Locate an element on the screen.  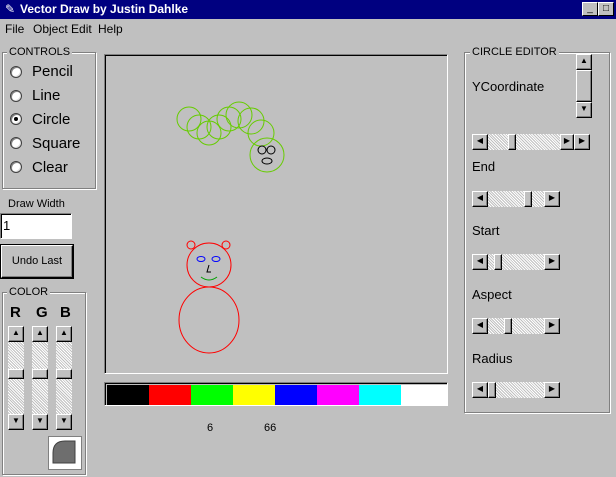
app-icon: ✎ is located at coordinates (10, 9).